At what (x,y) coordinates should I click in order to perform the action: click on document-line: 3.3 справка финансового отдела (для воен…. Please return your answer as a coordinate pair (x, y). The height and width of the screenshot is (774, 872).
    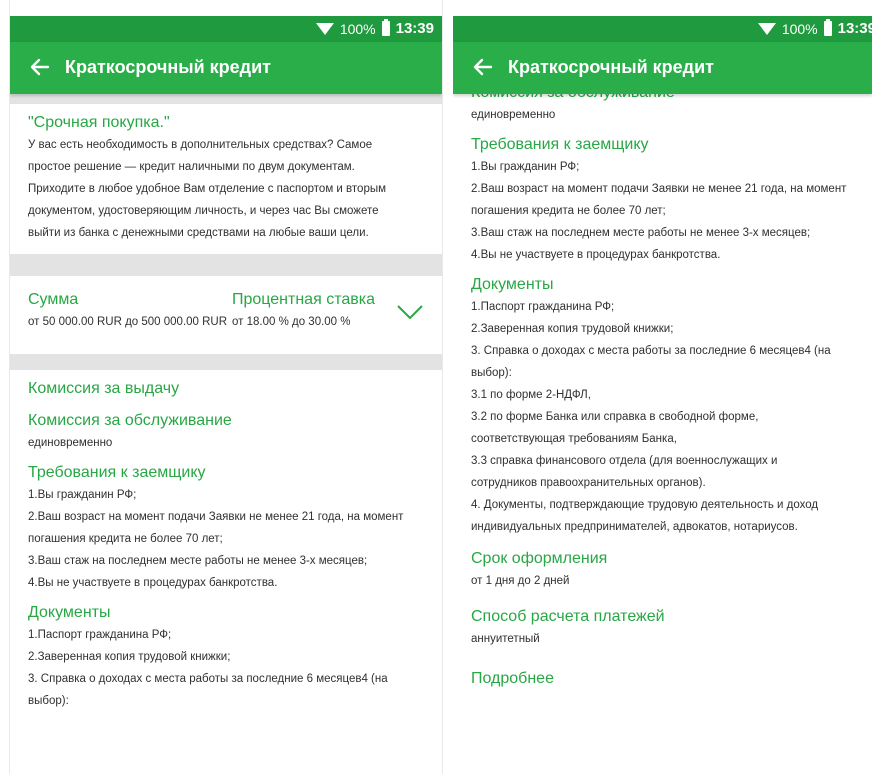
    Looking at the image, I should click on (624, 461).